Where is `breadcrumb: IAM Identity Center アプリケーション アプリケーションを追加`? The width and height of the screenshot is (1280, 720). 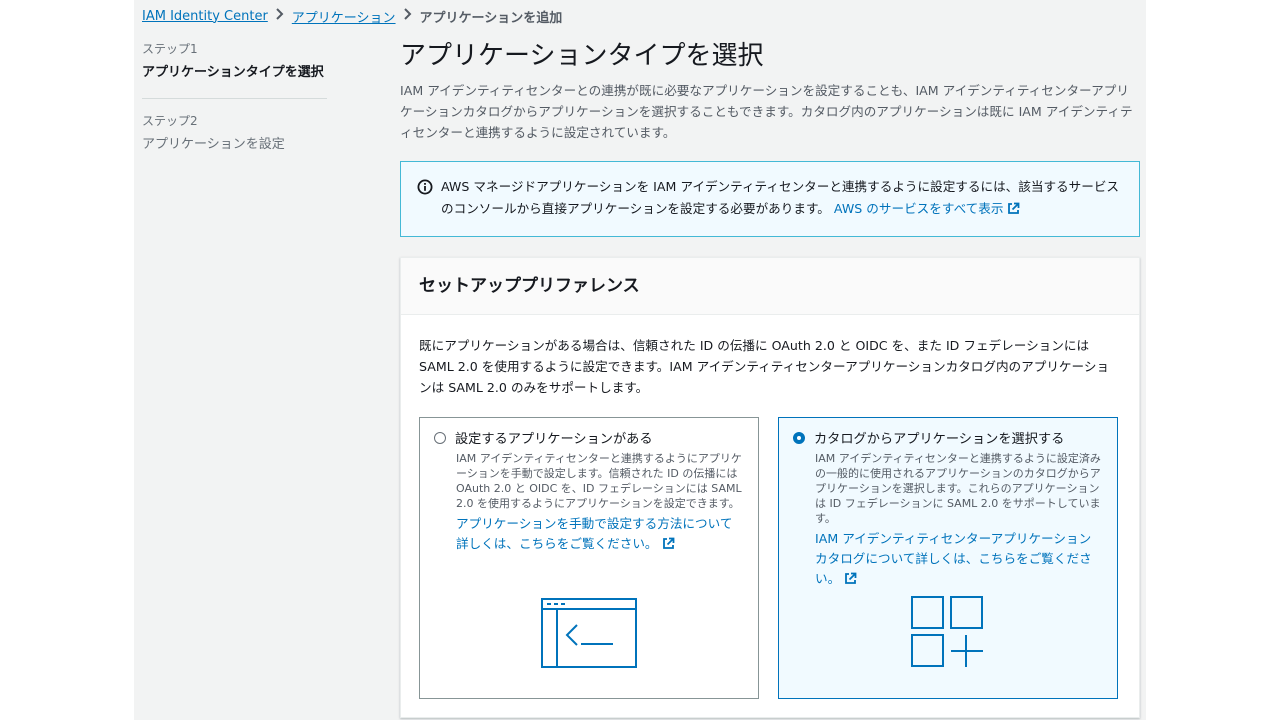
breadcrumb: IAM Identity Center アプリケーション アプリケーションを追加 is located at coordinates (352, 16).